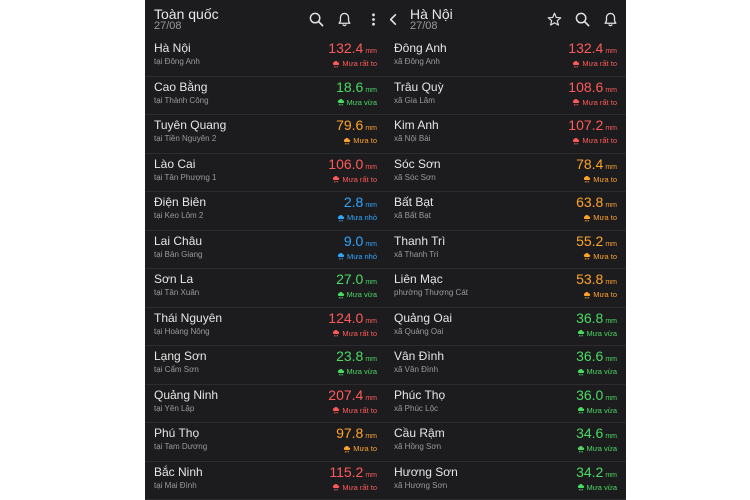 This screenshot has width=750, height=500. I want to click on rainfall-value: 36.6 mm, so click(596, 356).